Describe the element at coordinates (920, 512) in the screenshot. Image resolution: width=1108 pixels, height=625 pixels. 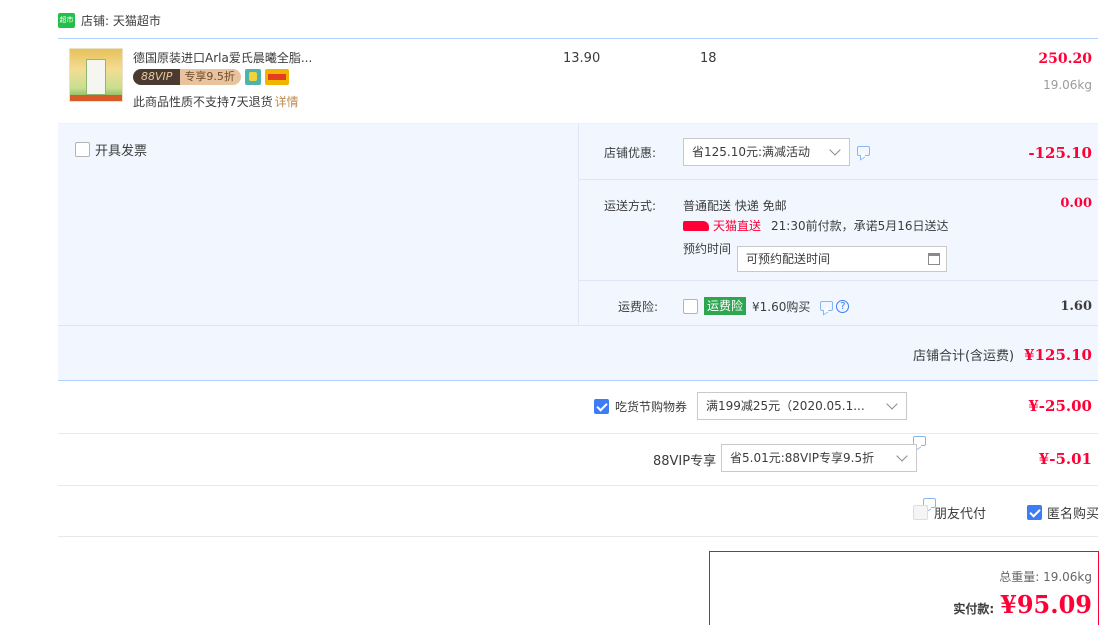
I see `friend-pay-checkbox` at that location.